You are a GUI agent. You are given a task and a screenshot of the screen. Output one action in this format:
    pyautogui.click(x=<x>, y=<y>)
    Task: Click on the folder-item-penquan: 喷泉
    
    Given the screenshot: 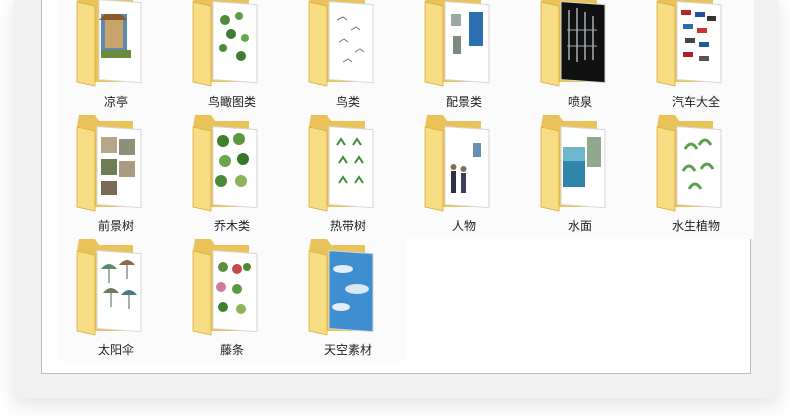 What is the action you would take?
    pyautogui.click(x=580, y=57)
    